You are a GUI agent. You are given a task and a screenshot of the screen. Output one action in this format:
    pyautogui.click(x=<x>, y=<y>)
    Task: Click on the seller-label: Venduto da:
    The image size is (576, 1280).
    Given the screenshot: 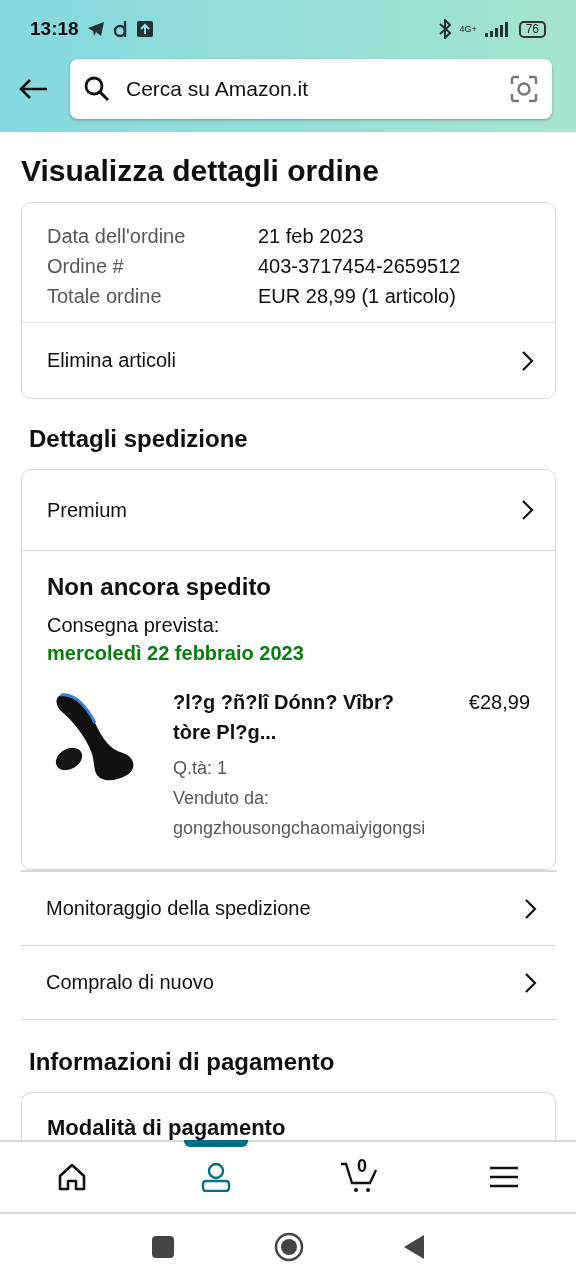 What is the action you would take?
    pyautogui.click(x=222, y=798)
    